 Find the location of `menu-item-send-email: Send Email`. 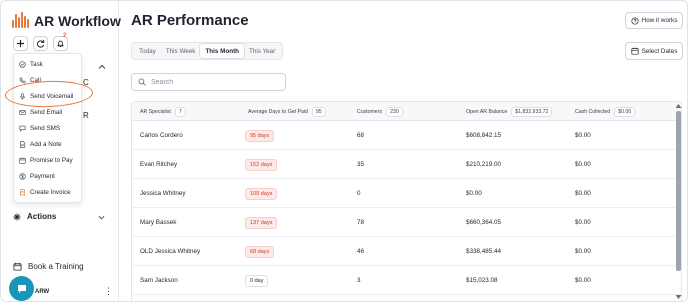

menu-item-send-email: Send Email is located at coordinates (40, 112).